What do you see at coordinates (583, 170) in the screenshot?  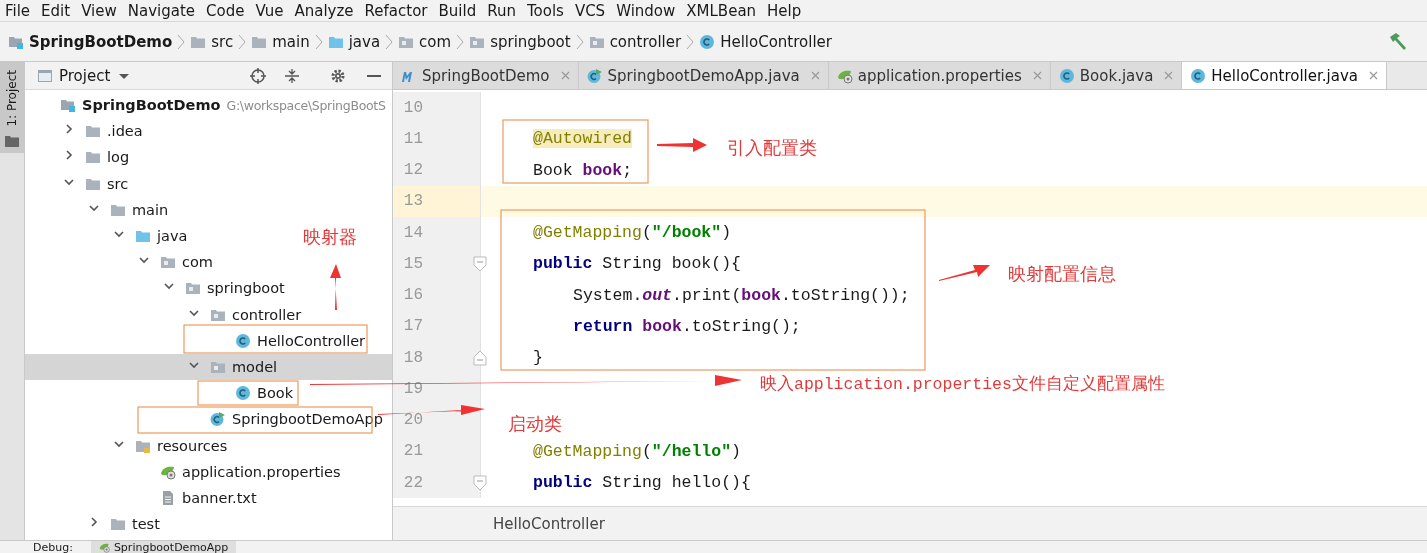 I see `code-line: Book book;` at bounding box center [583, 170].